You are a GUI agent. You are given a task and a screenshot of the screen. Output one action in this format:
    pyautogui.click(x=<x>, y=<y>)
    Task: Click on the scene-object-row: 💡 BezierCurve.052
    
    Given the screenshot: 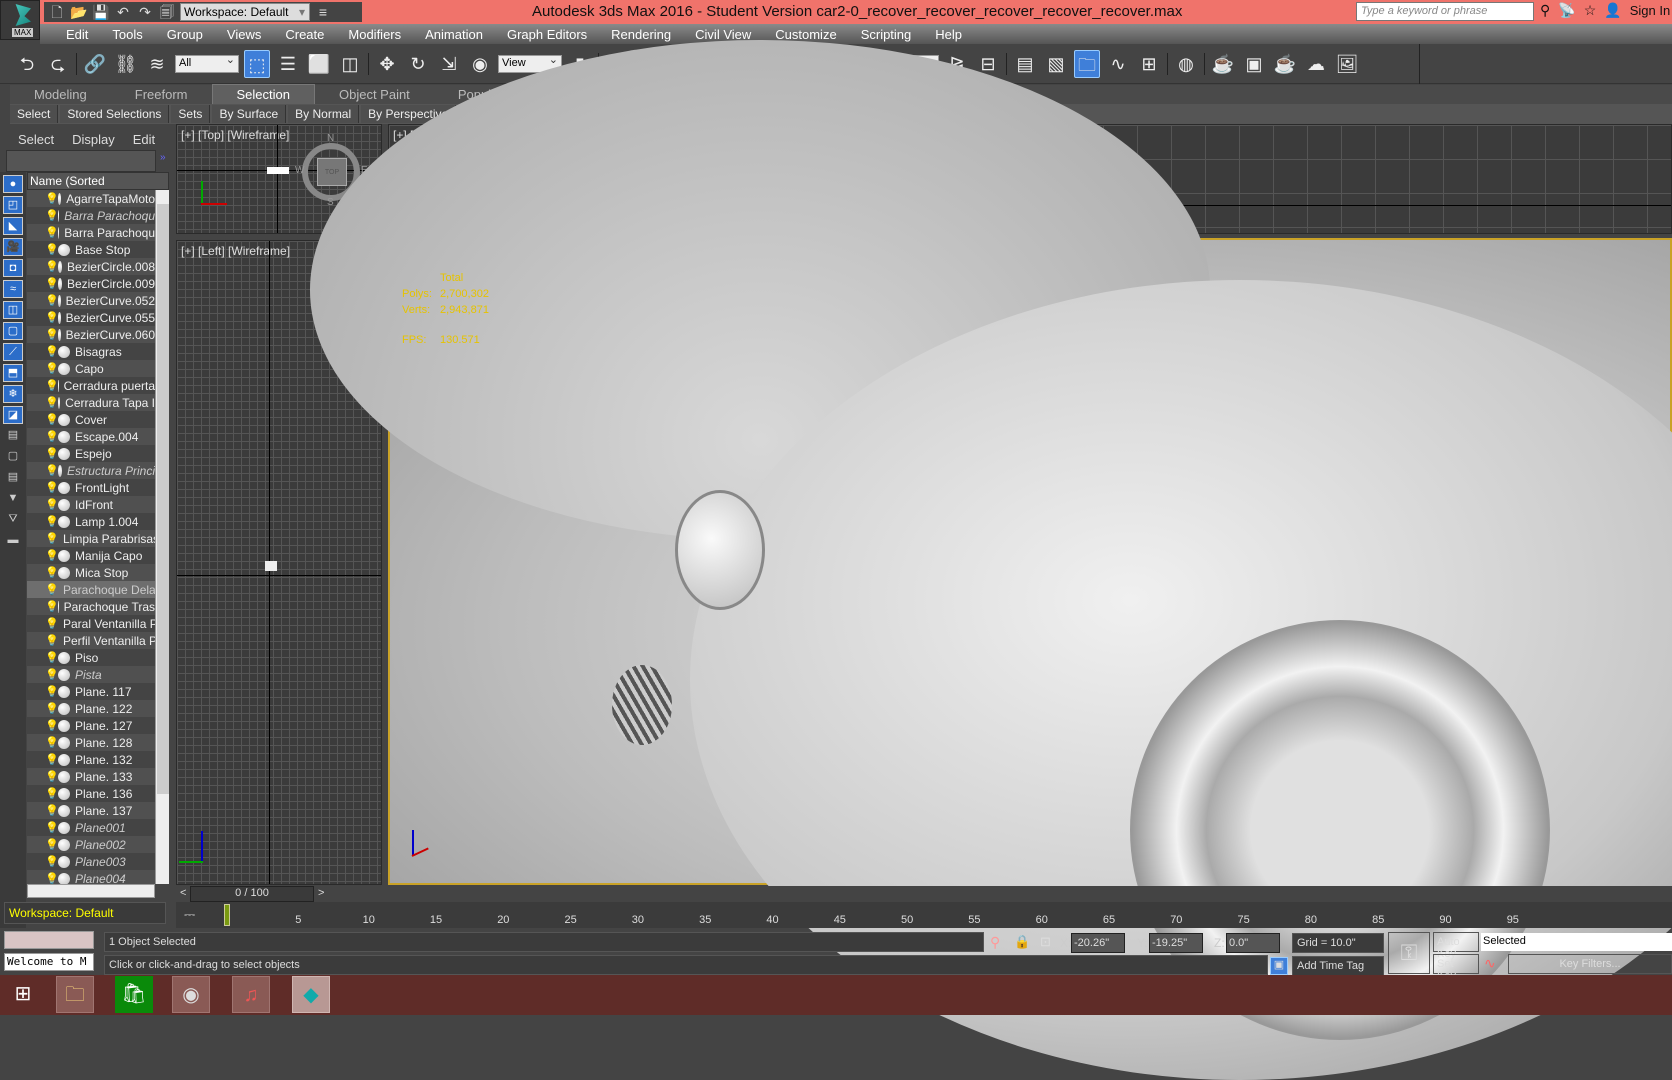 What is the action you would take?
    pyautogui.click(x=91, y=300)
    